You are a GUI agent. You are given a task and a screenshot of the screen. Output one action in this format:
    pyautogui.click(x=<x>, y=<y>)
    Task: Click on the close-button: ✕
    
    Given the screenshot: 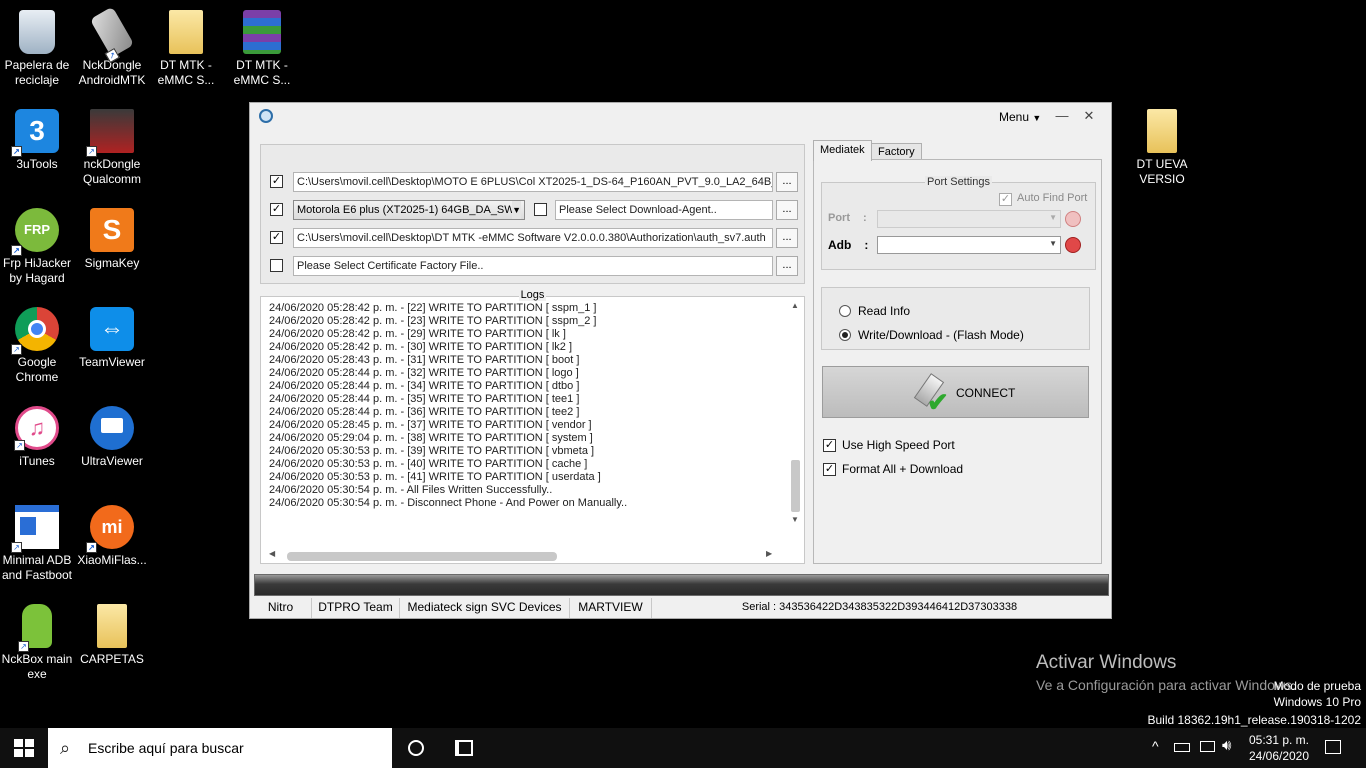 What is the action you would take?
    pyautogui.click(x=1089, y=116)
    